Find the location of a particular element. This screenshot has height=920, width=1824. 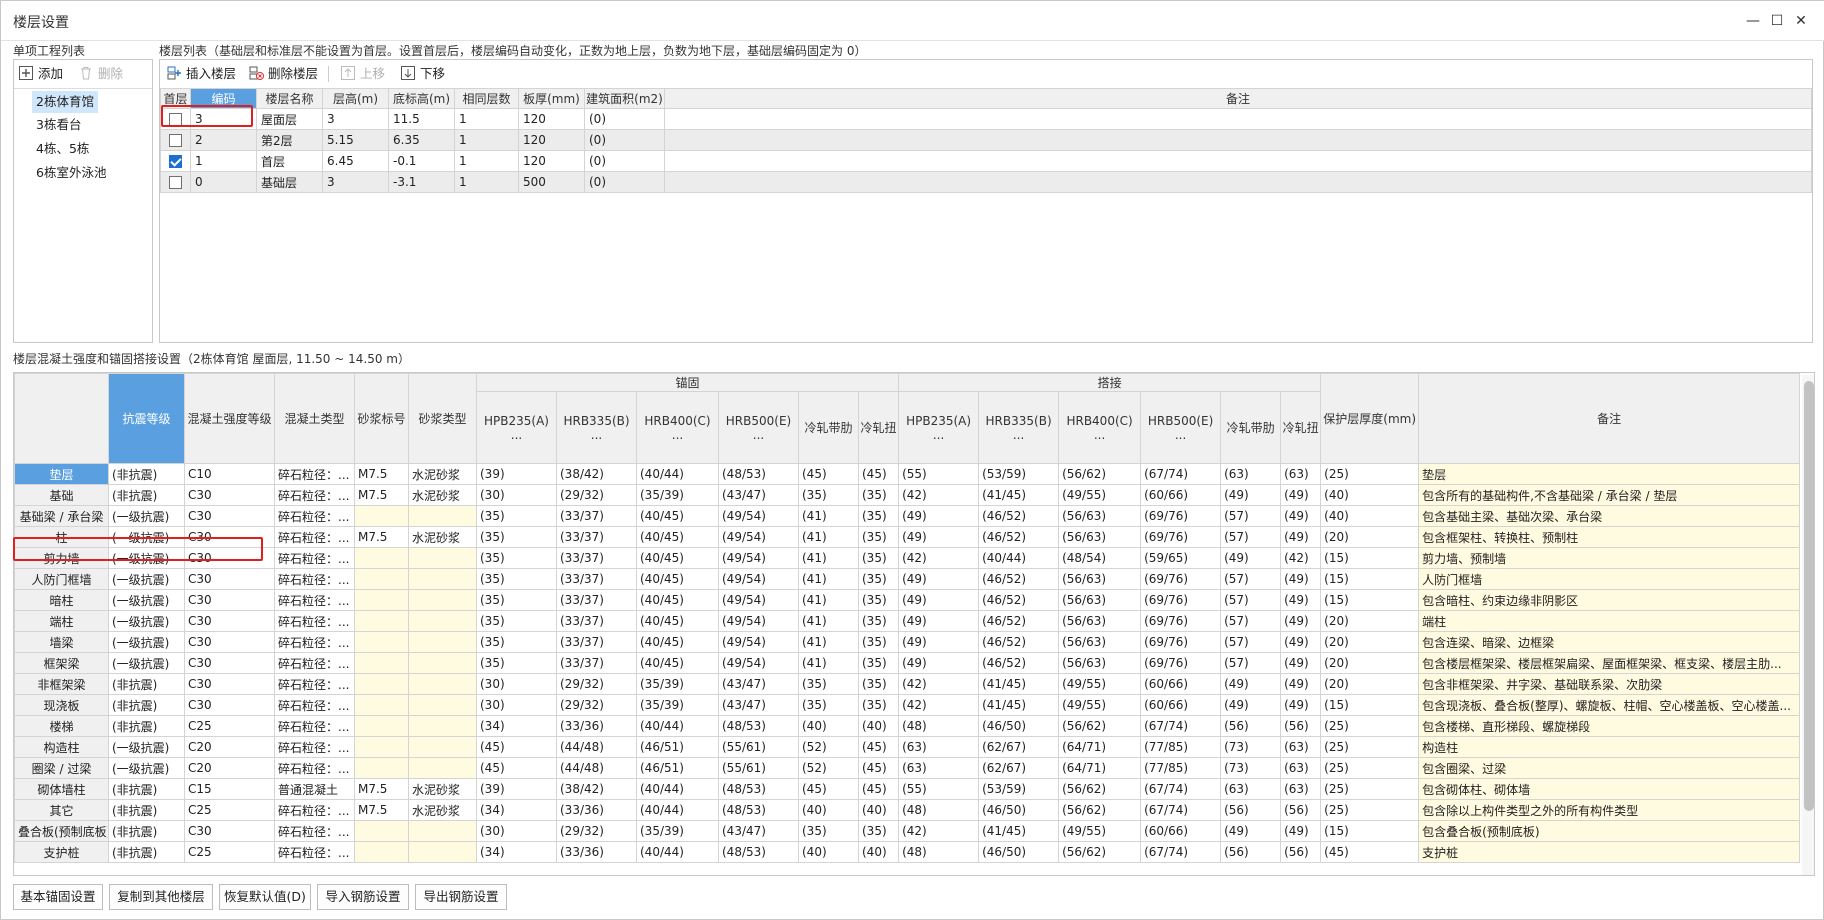

settings-cell: (34) is located at coordinates (516, 726).